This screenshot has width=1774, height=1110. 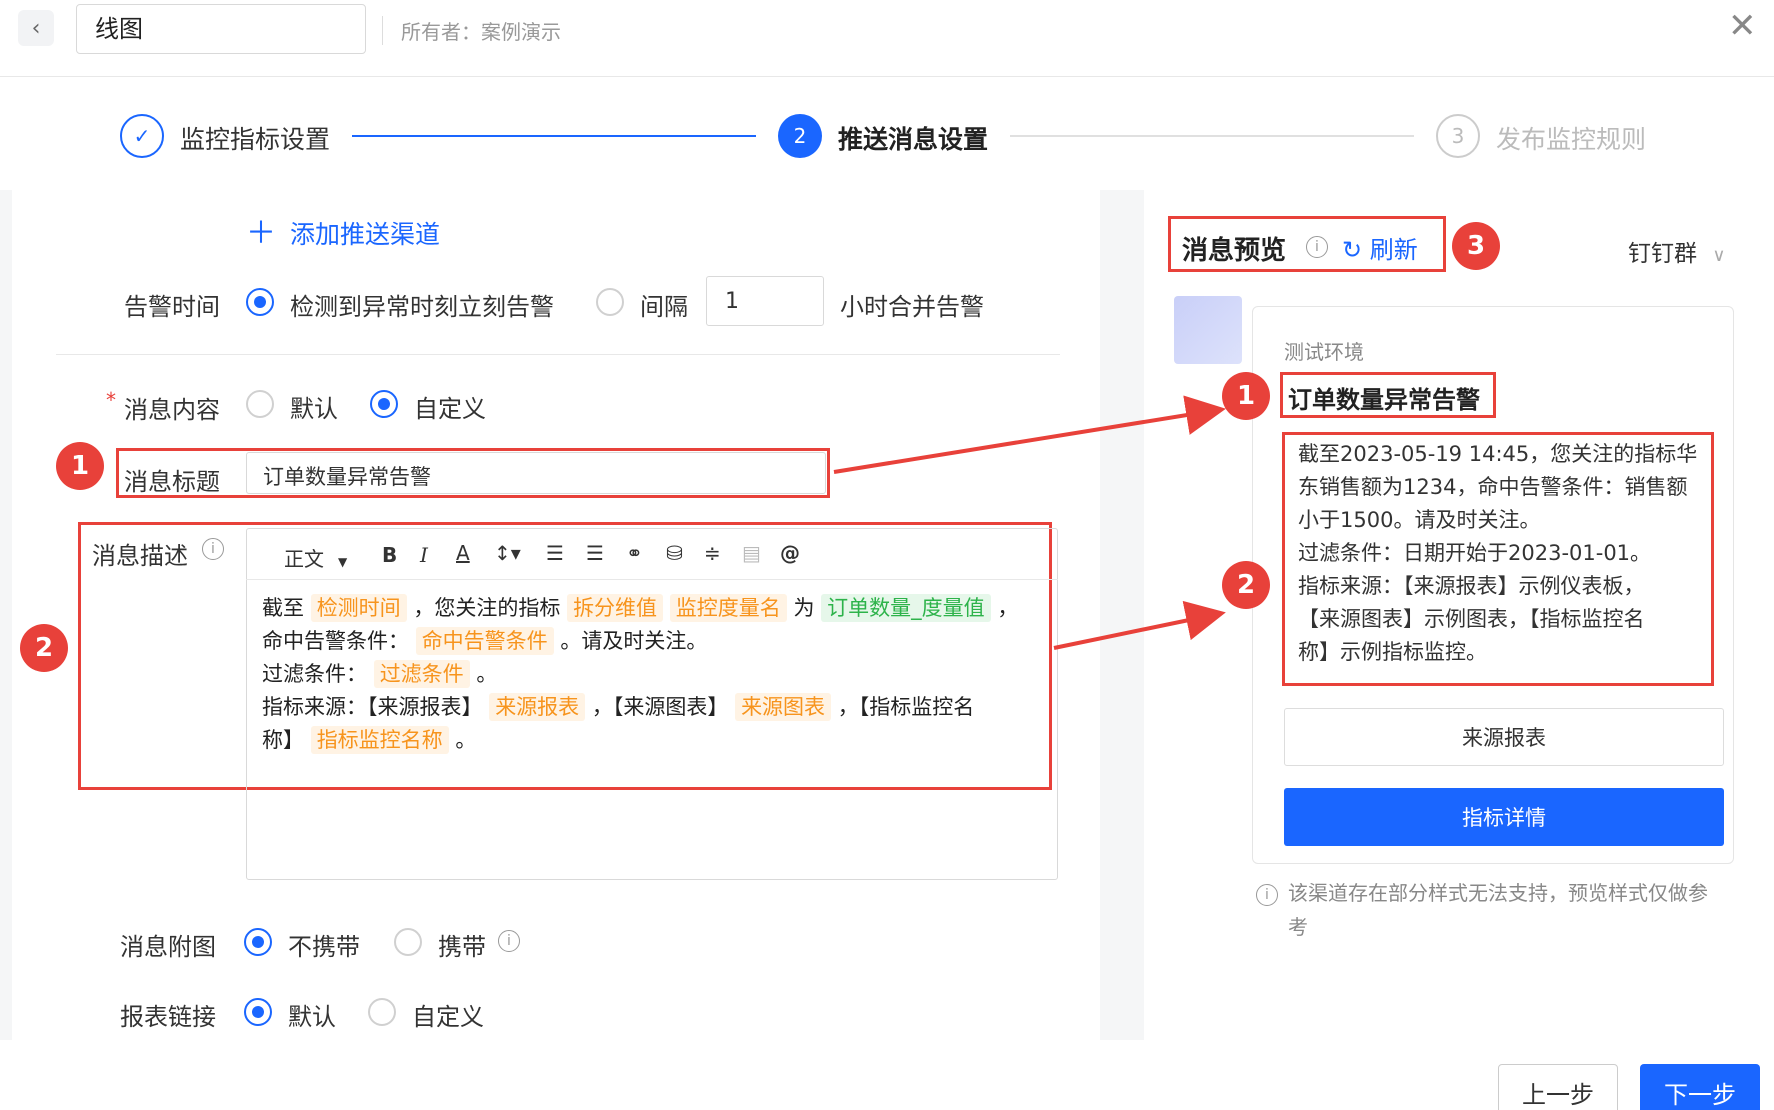 What do you see at coordinates (1700, 1087) in the screenshot?
I see `next-step-button: 下一步` at bounding box center [1700, 1087].